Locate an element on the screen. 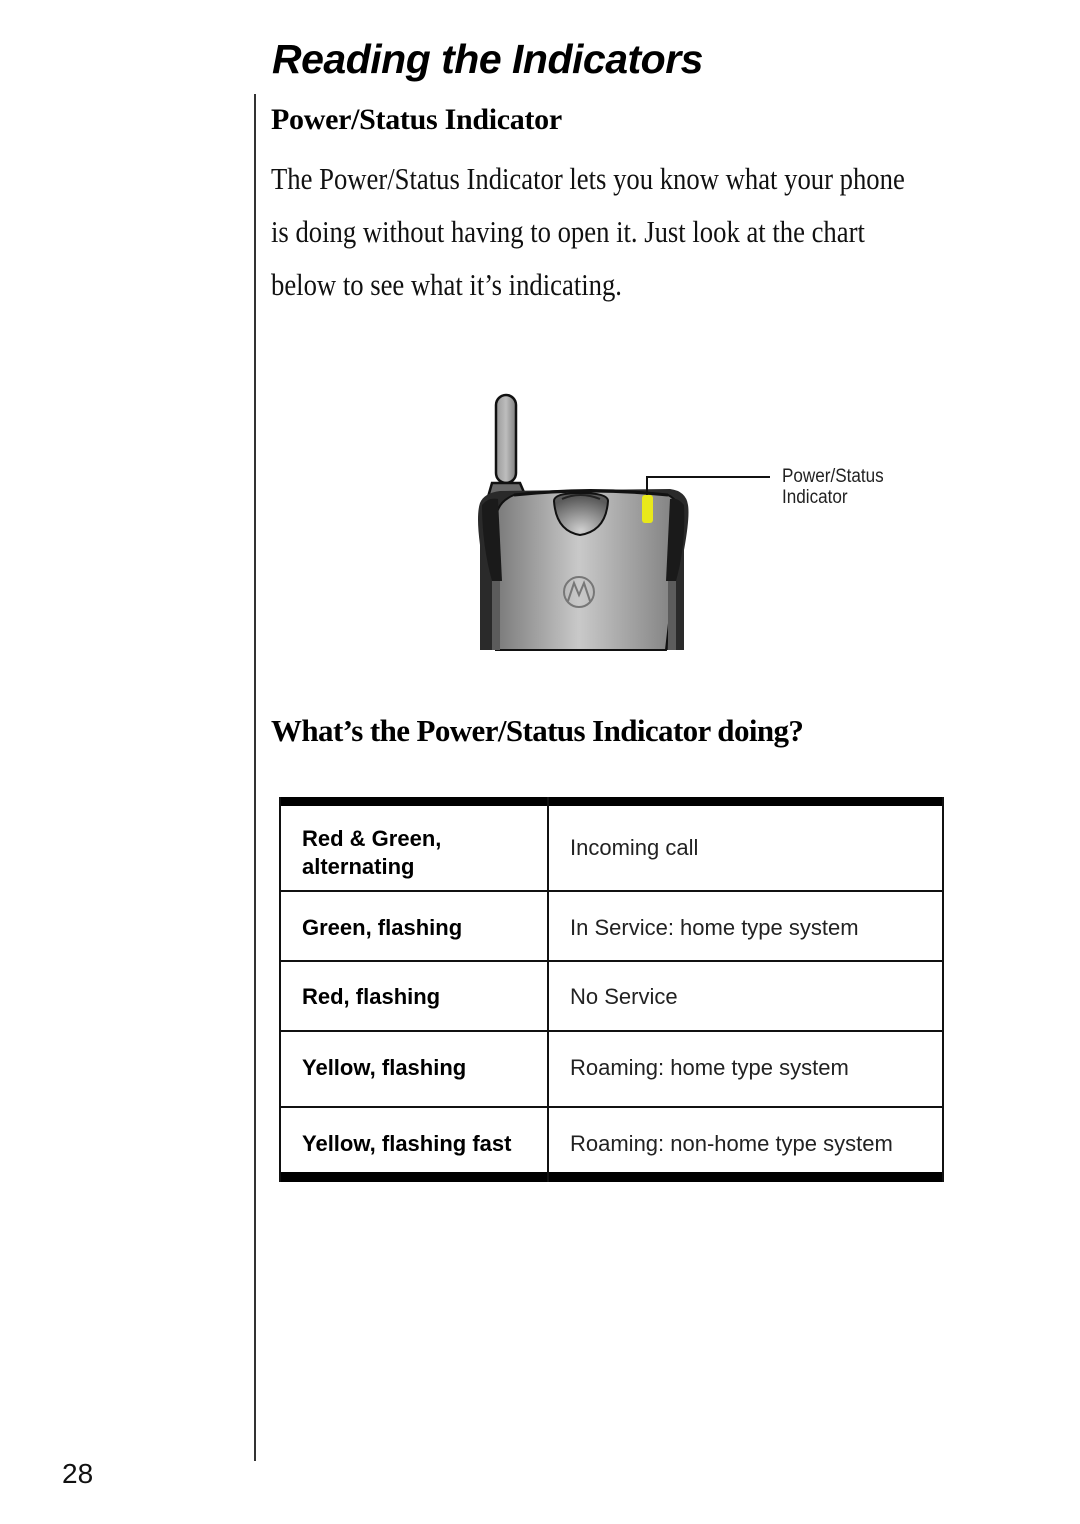 This screenshot has height=1524, width=1080. indicator-line: Red & Green, is located at coordinates (372, 838).